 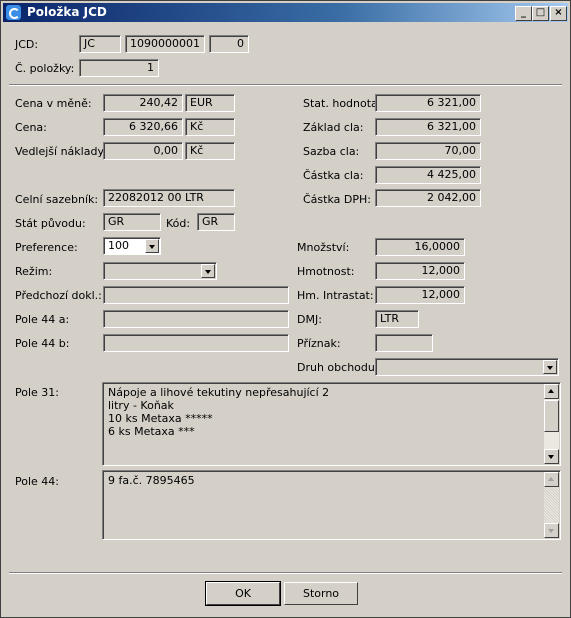 What do you see at coordinates (210, 151) in the screenshot?
I see `vedlejsi-currency-field: Kč` at bounding box center [210, 151].